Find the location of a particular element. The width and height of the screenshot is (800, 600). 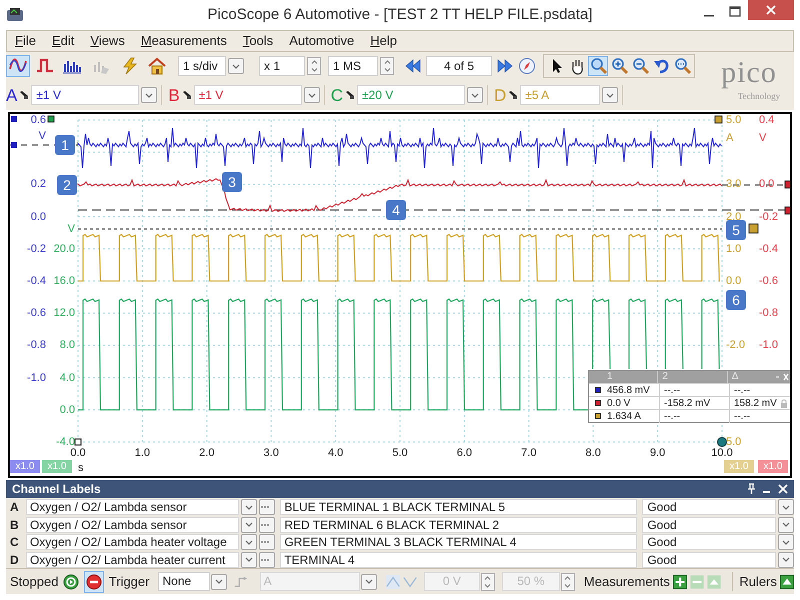

axis-label: 4.0 is located at coordinates (66, 378).